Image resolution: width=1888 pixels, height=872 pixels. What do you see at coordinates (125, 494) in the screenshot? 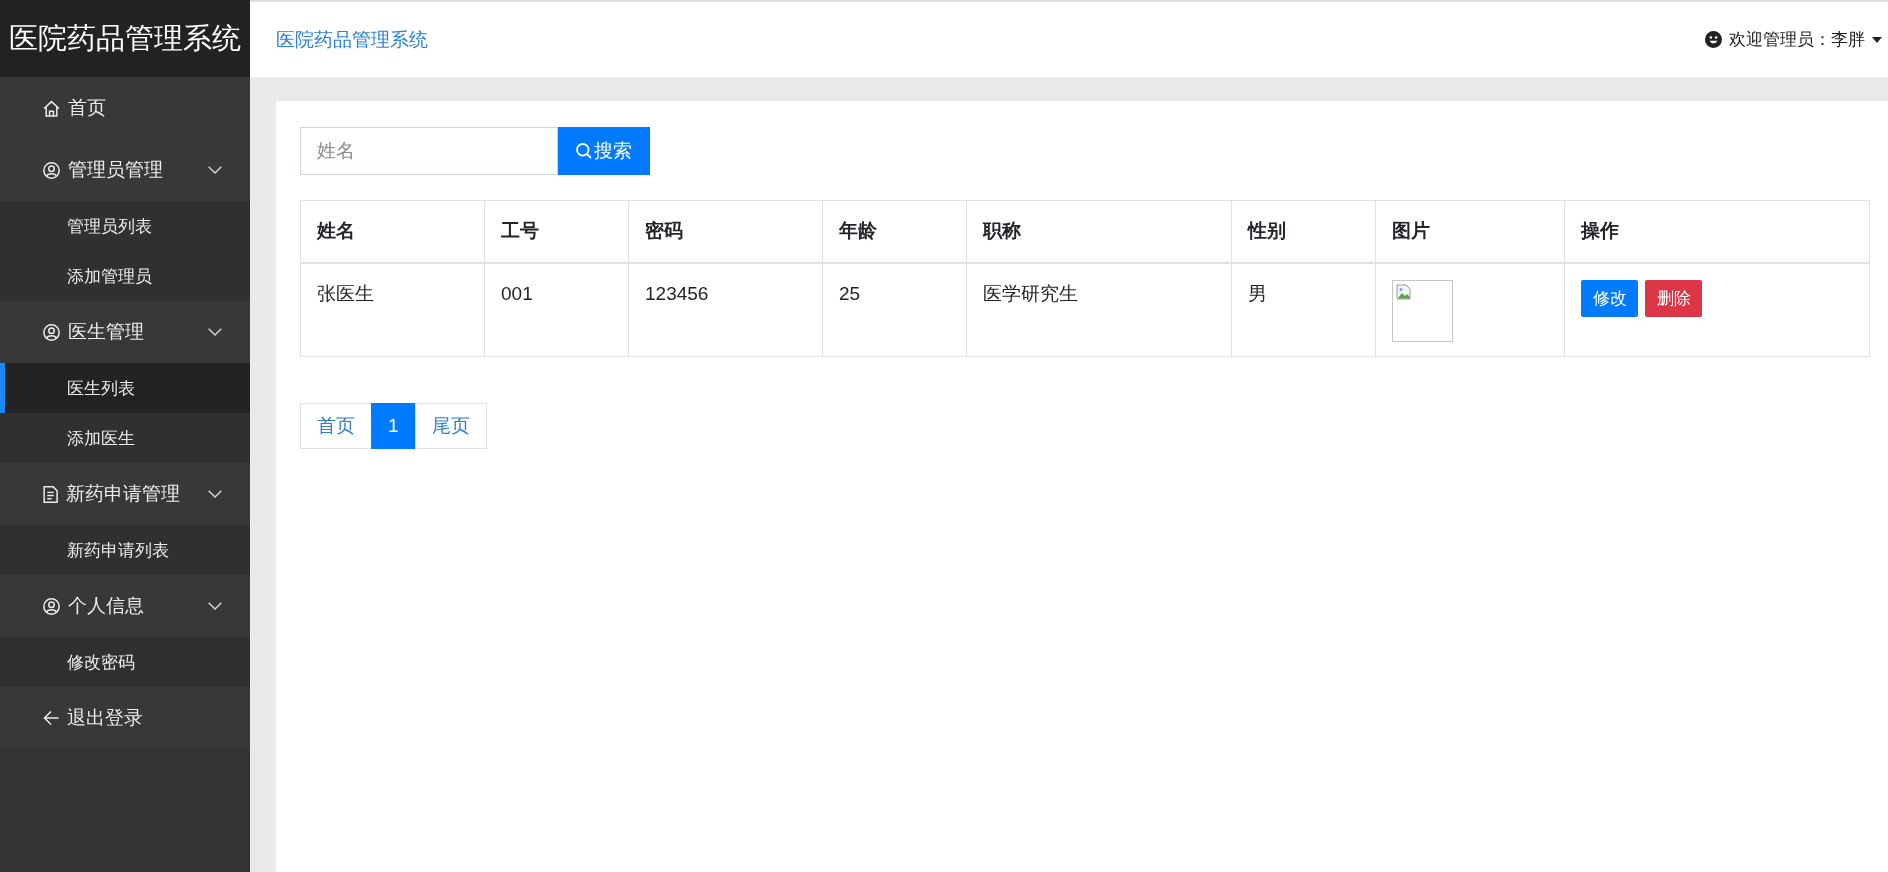
I see `nav-group: 新药申请管理` at bounding box center [125, 494].